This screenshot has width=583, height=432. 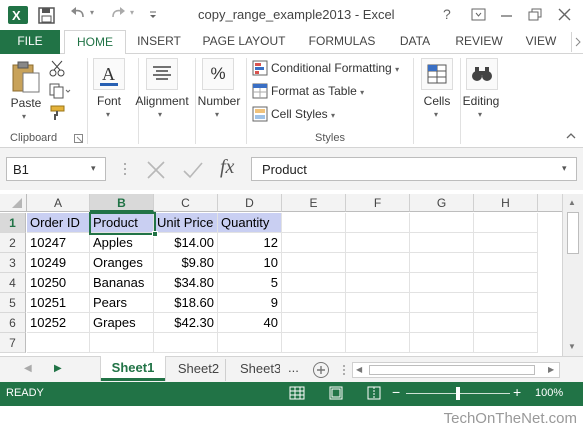 I want to click on cells-icon, so click(x=437, y=74).